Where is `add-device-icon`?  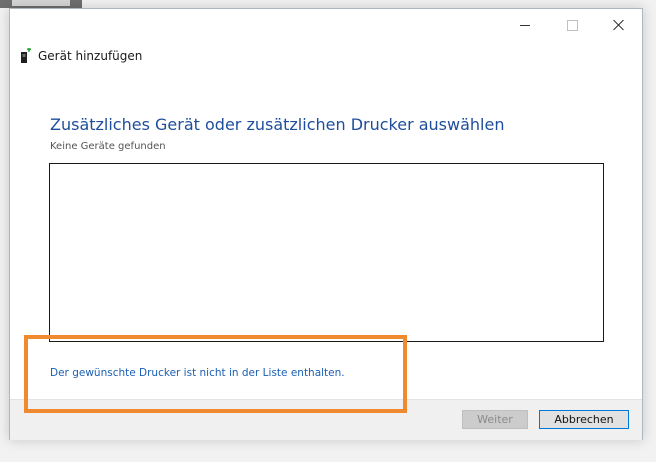 add-device-icon is located at coordinates (26, 55).